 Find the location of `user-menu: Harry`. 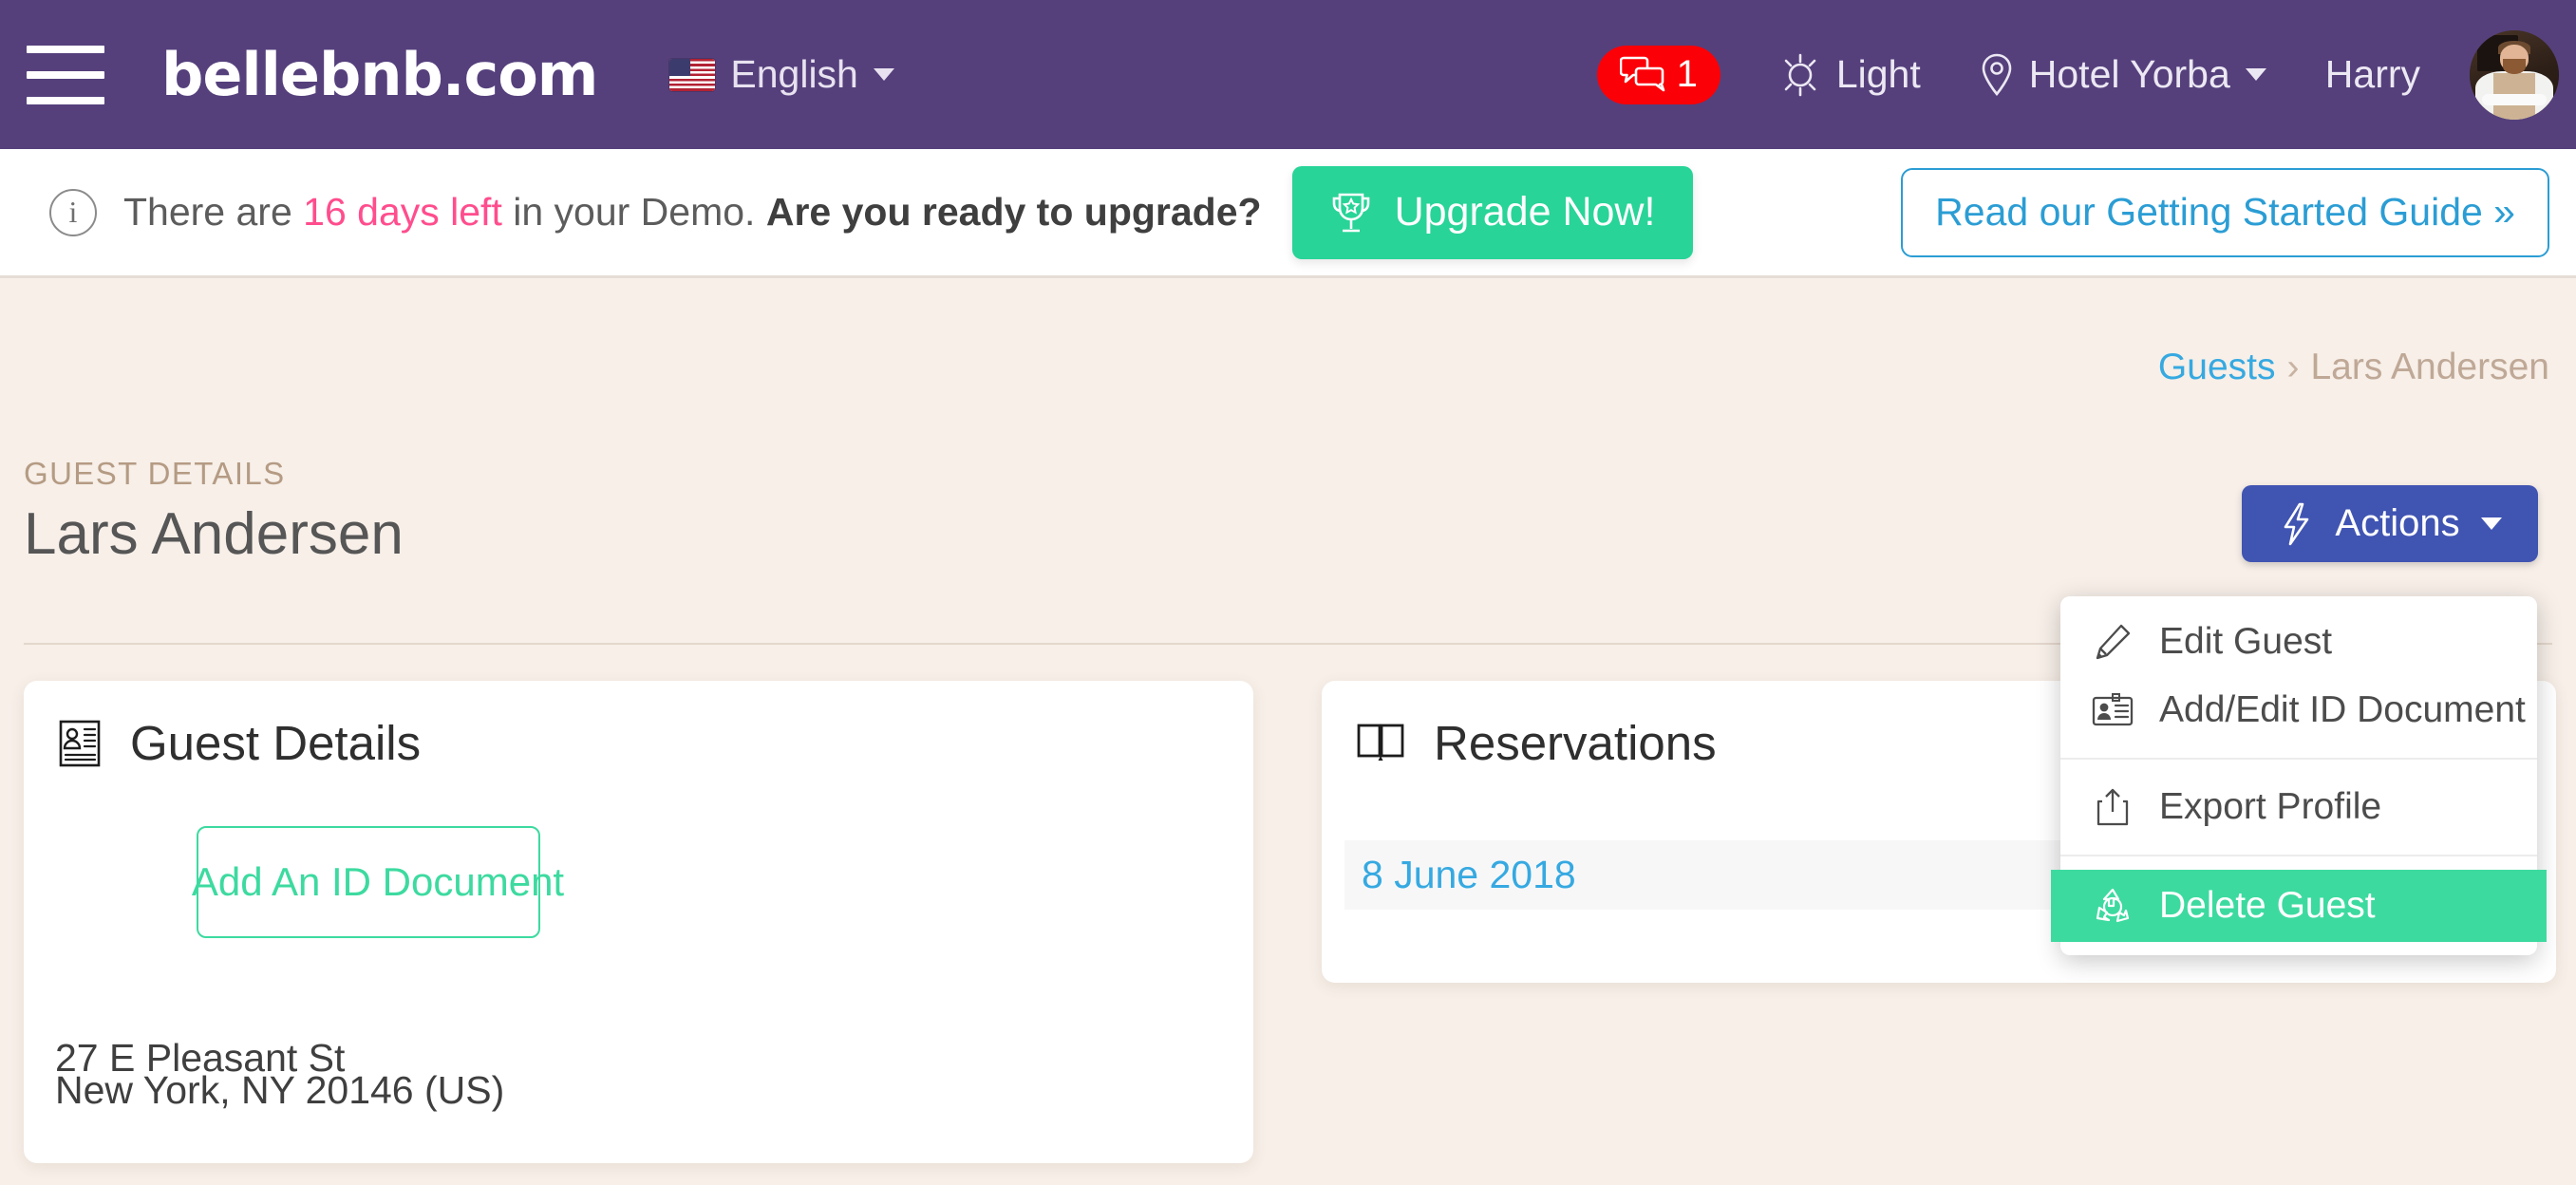

user-menu: Harry is located at coordinates (2372, 74).